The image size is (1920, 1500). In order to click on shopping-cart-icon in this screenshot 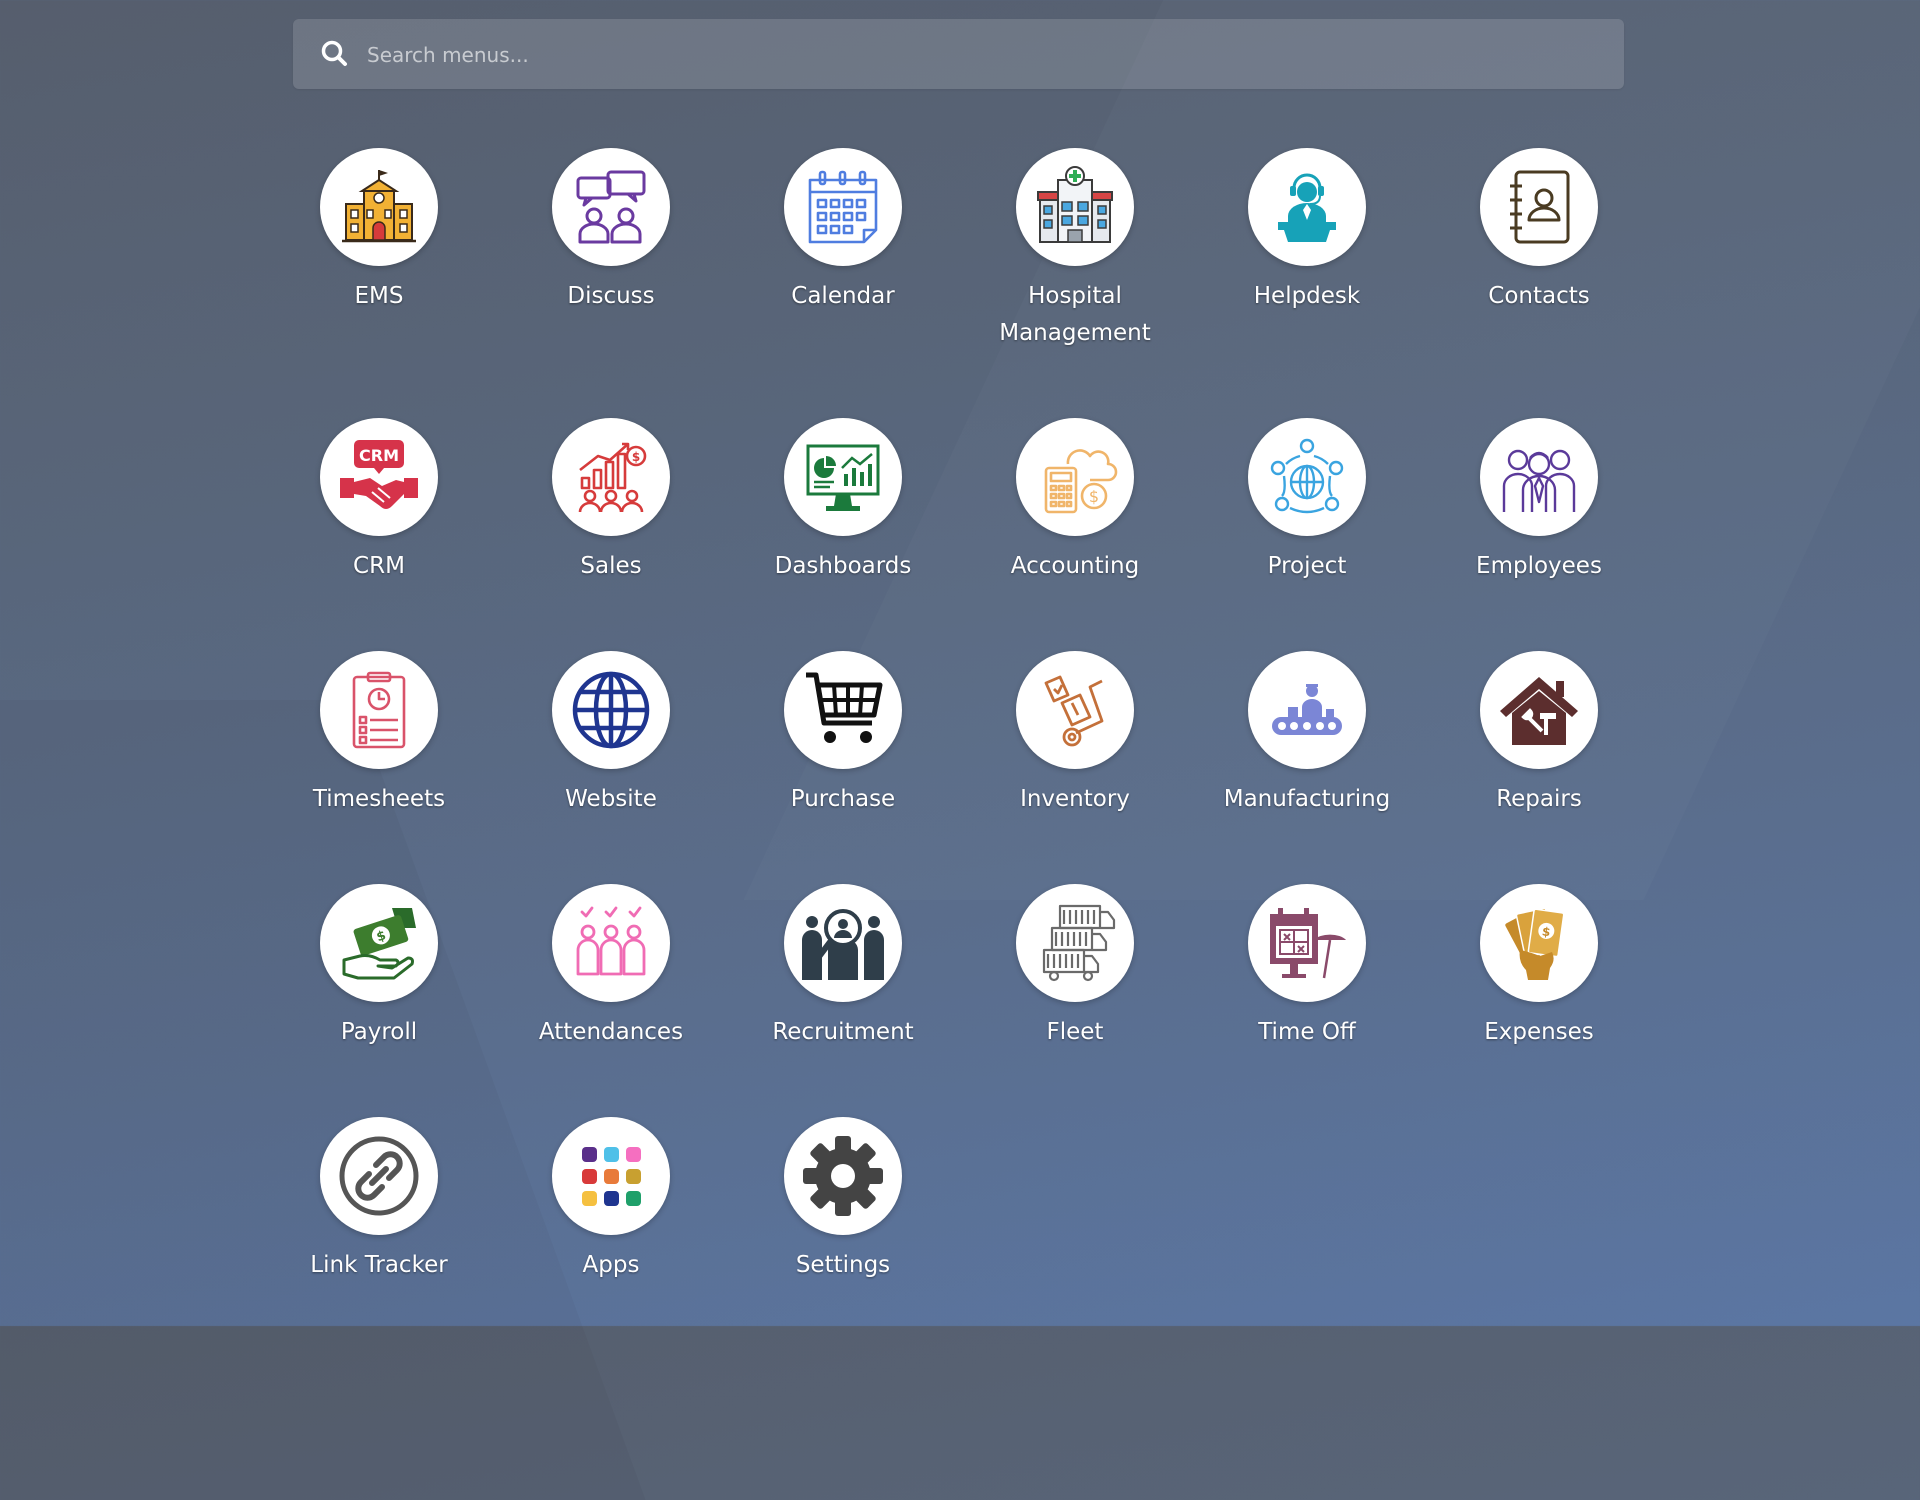, I will do `click(844, 707)`.